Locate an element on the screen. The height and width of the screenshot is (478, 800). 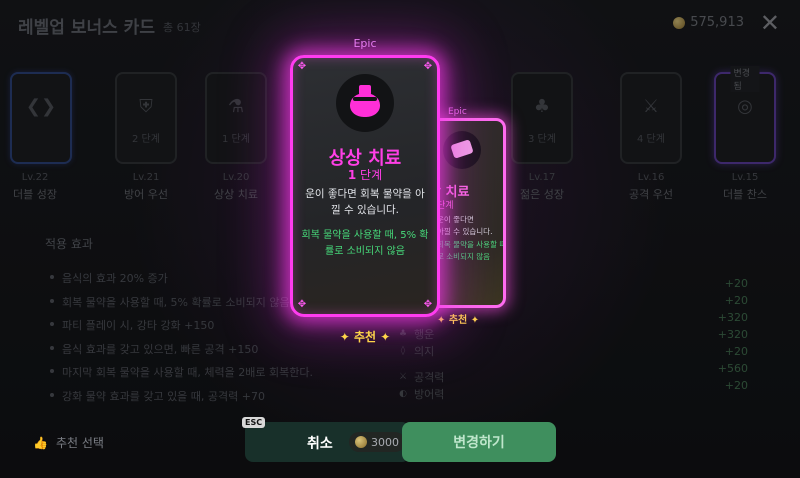
second-card-icon-bg is located at coordinates (462, 150).